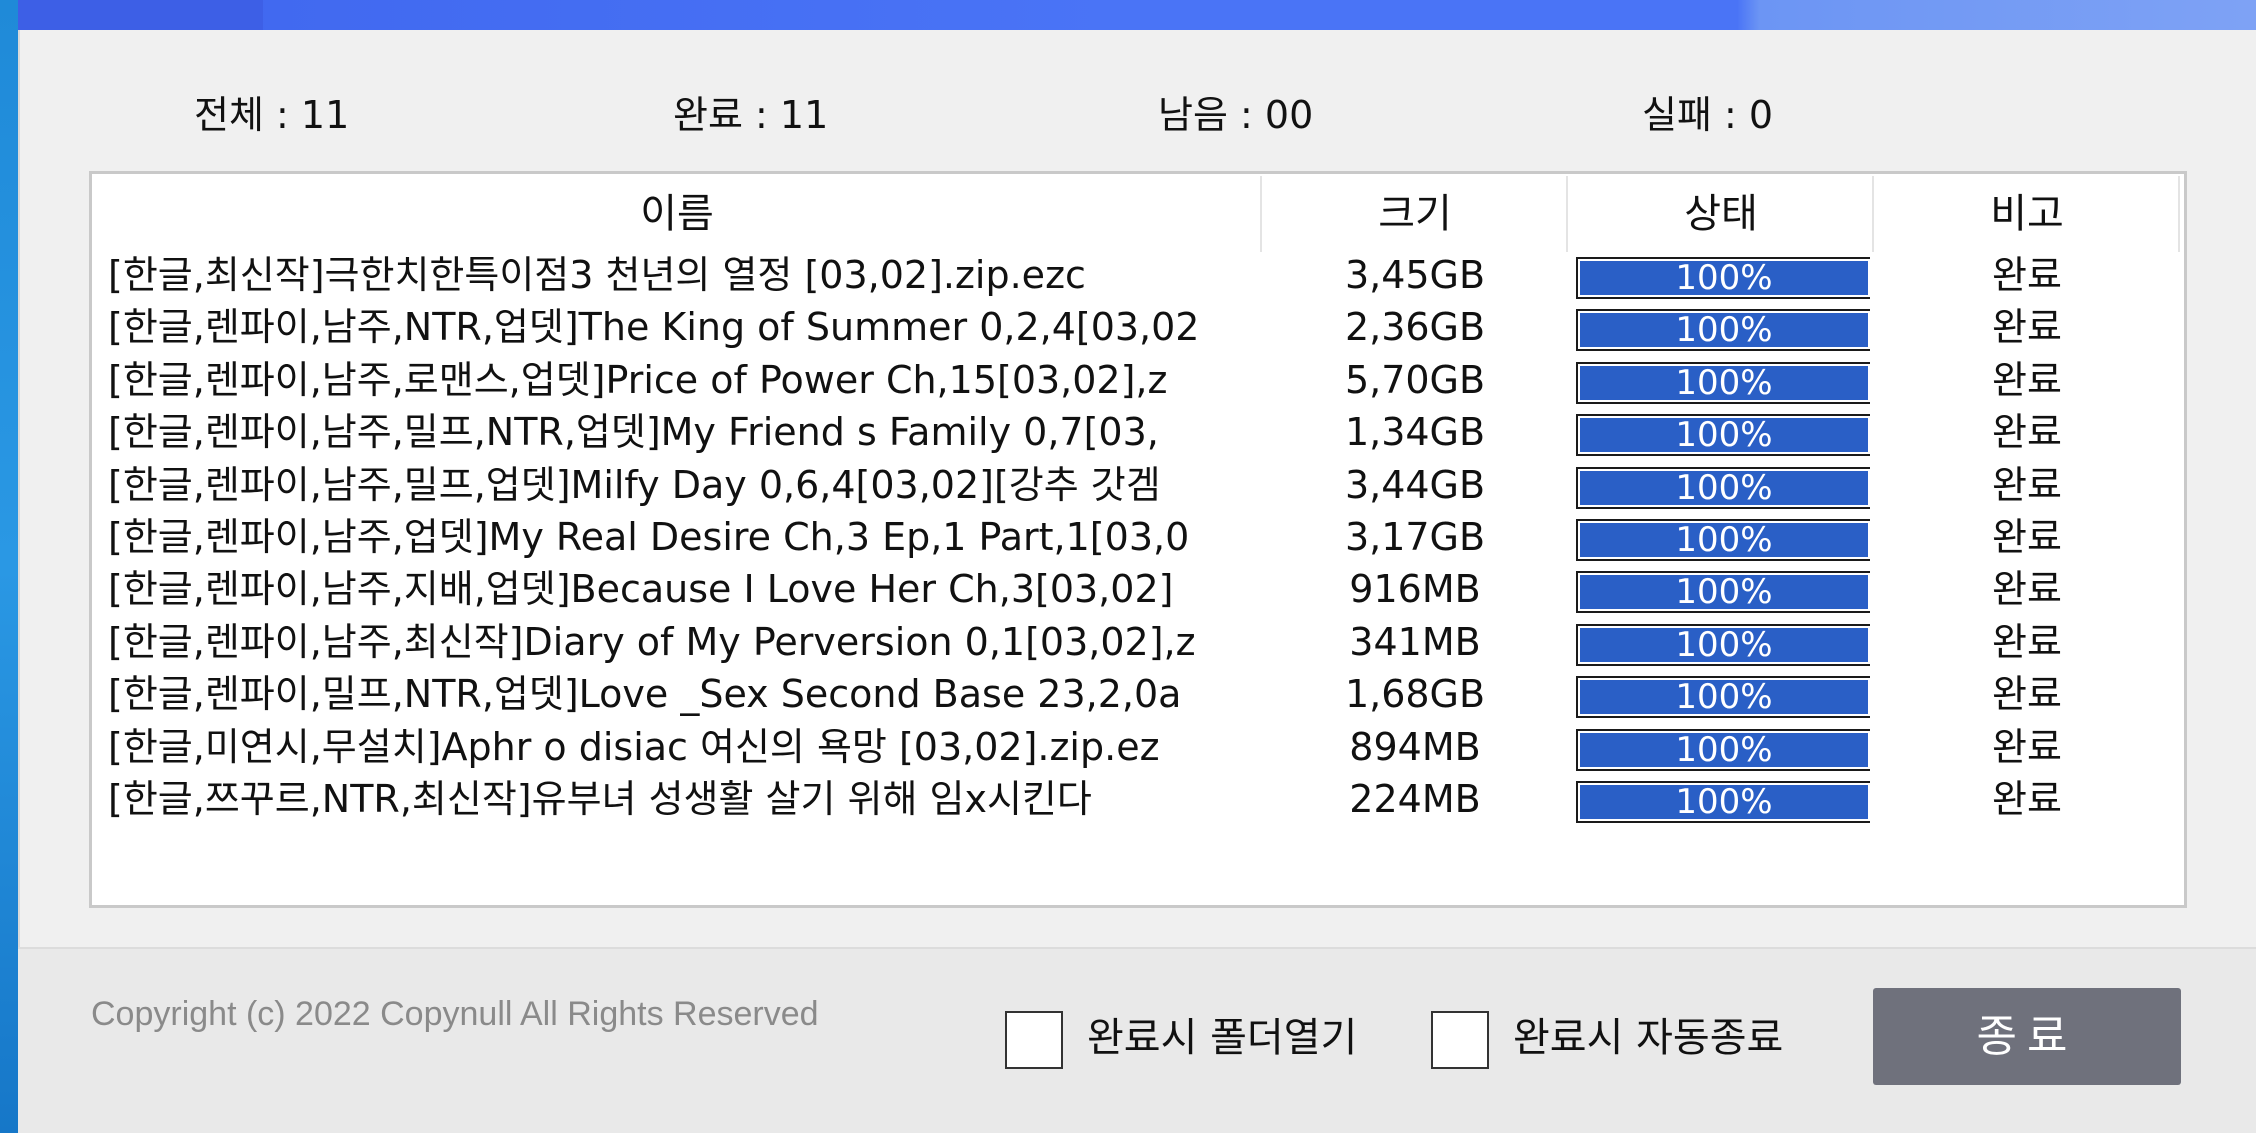  What do you see at coordinates (1460, 1040) in the screenshot?
I see `auto-exit-checkbox` at bounding box center [1460, 1040].